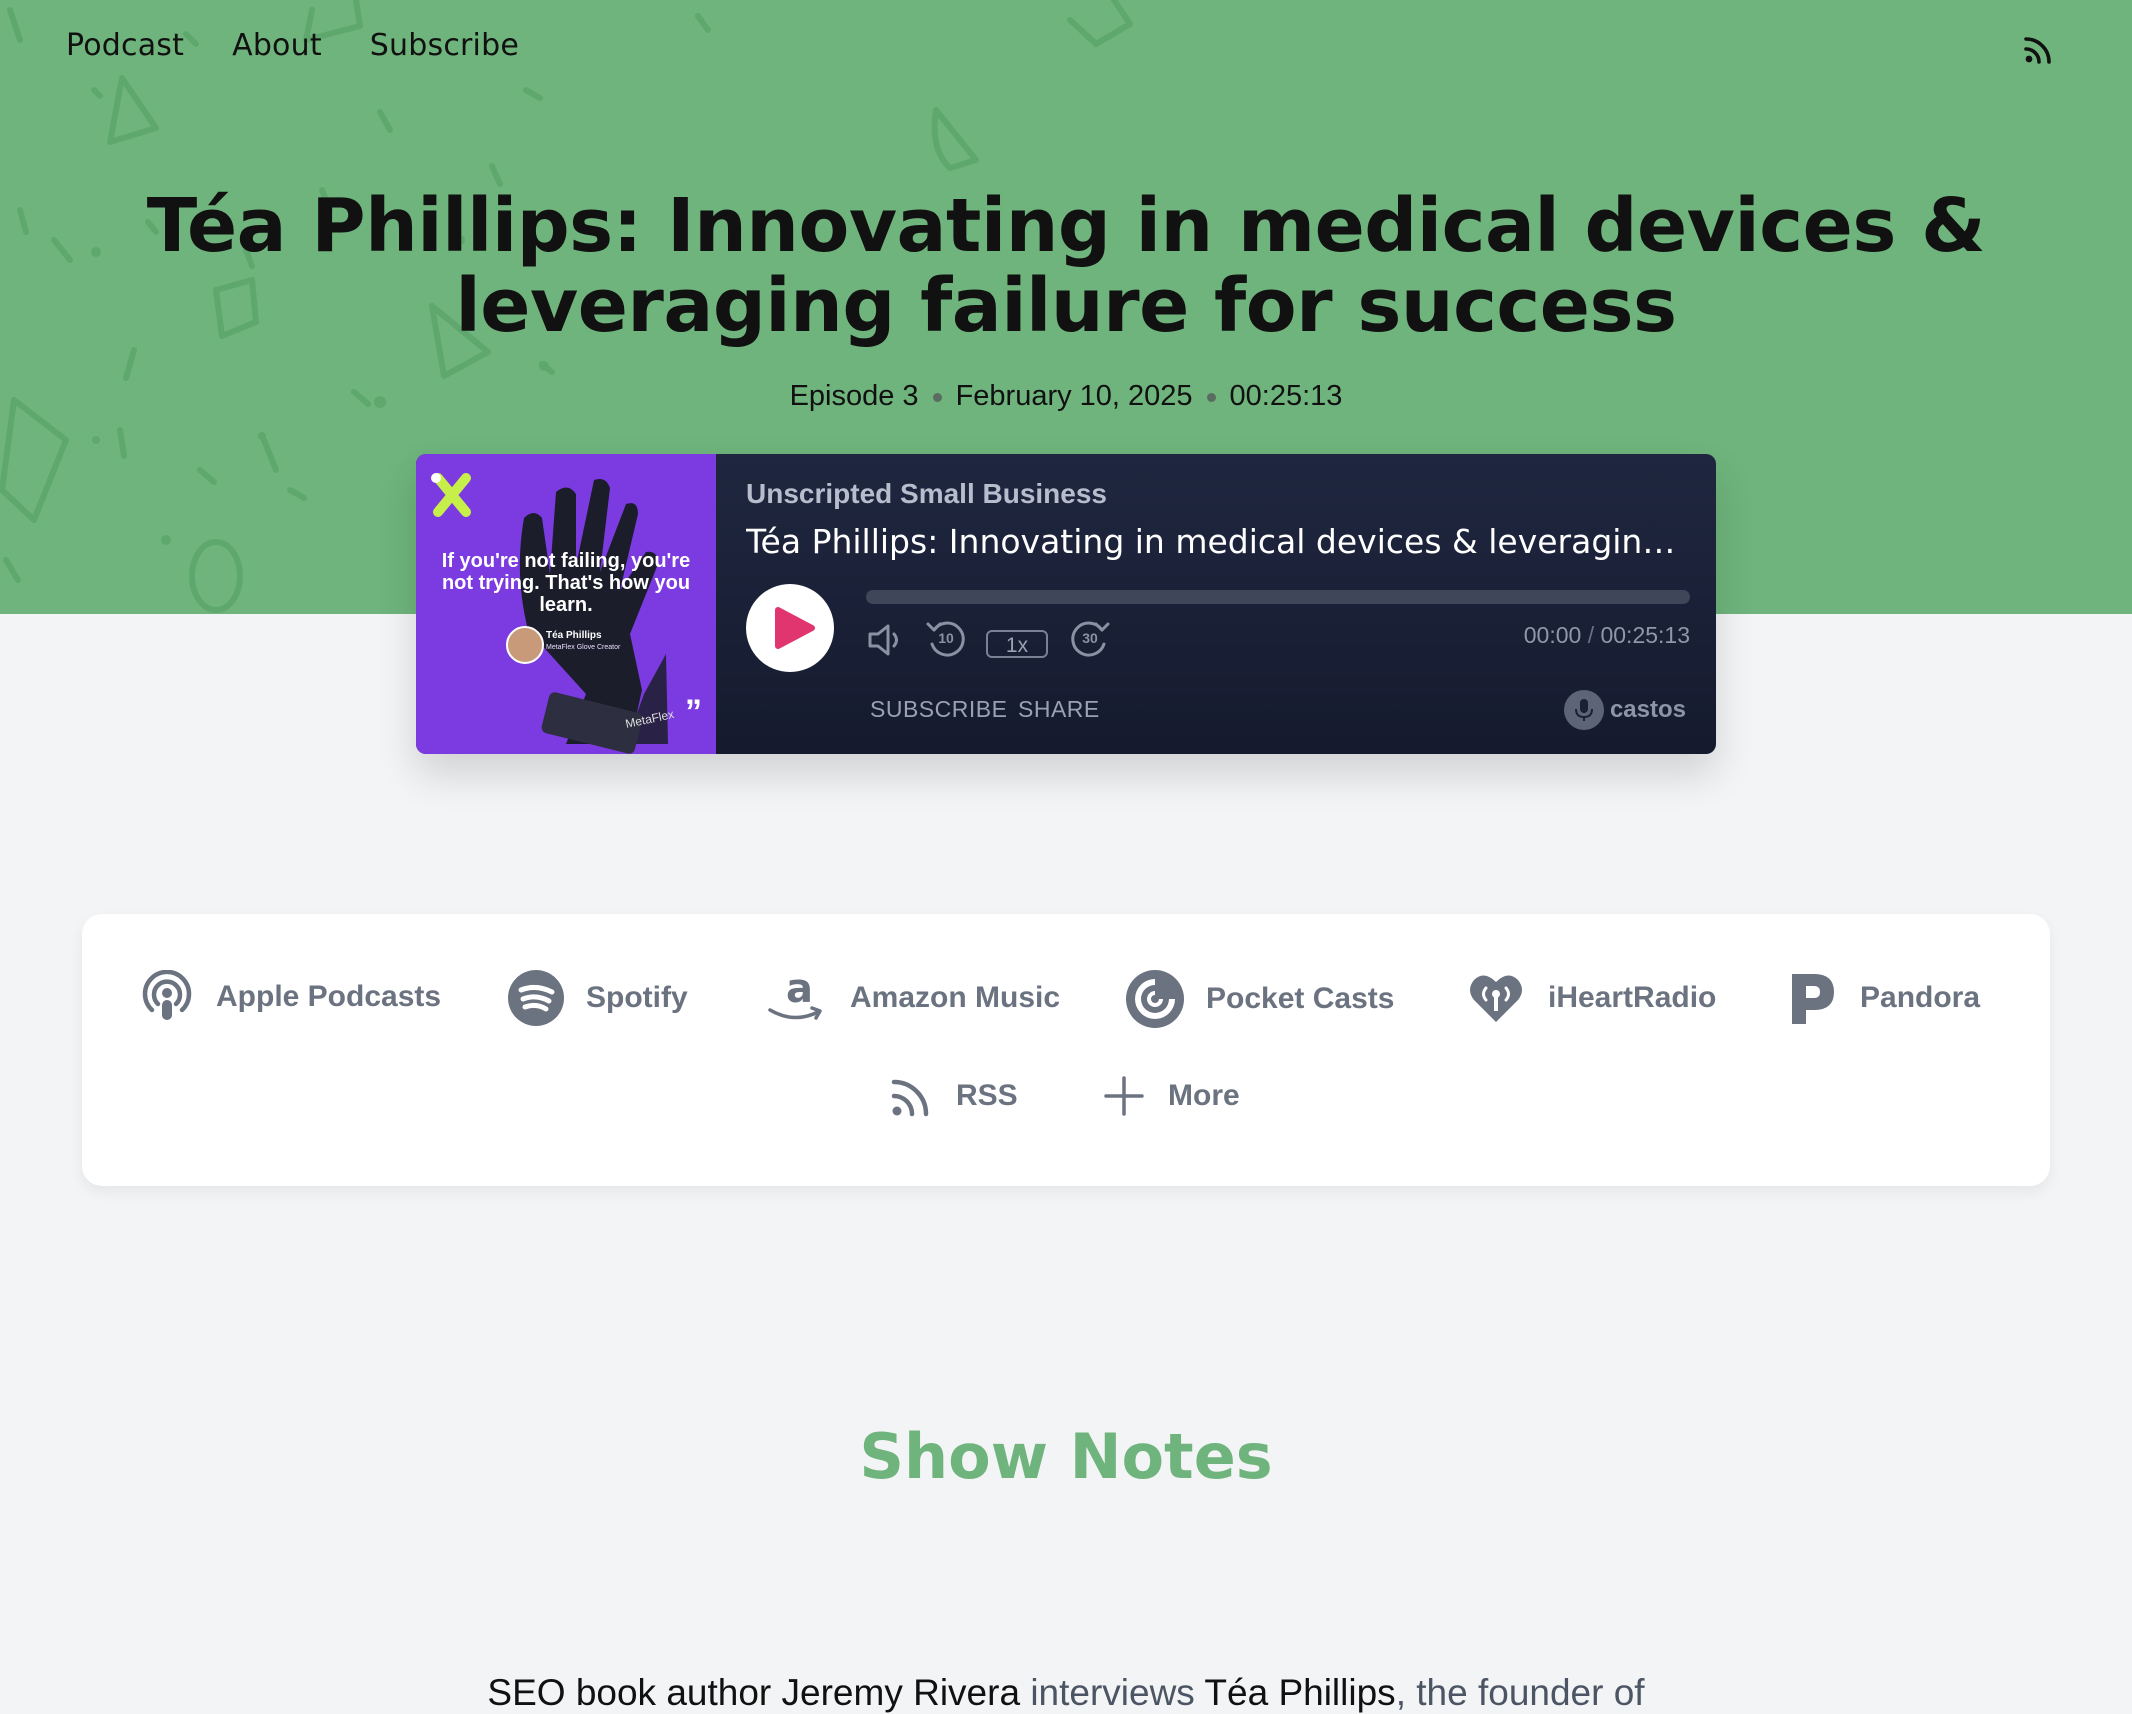 This screenshot has width=2132, height=1714. Describe the element at coordinates (574, 635) in the screenshot. I see `artwork-guest-name: Téa Phillips` at that location.